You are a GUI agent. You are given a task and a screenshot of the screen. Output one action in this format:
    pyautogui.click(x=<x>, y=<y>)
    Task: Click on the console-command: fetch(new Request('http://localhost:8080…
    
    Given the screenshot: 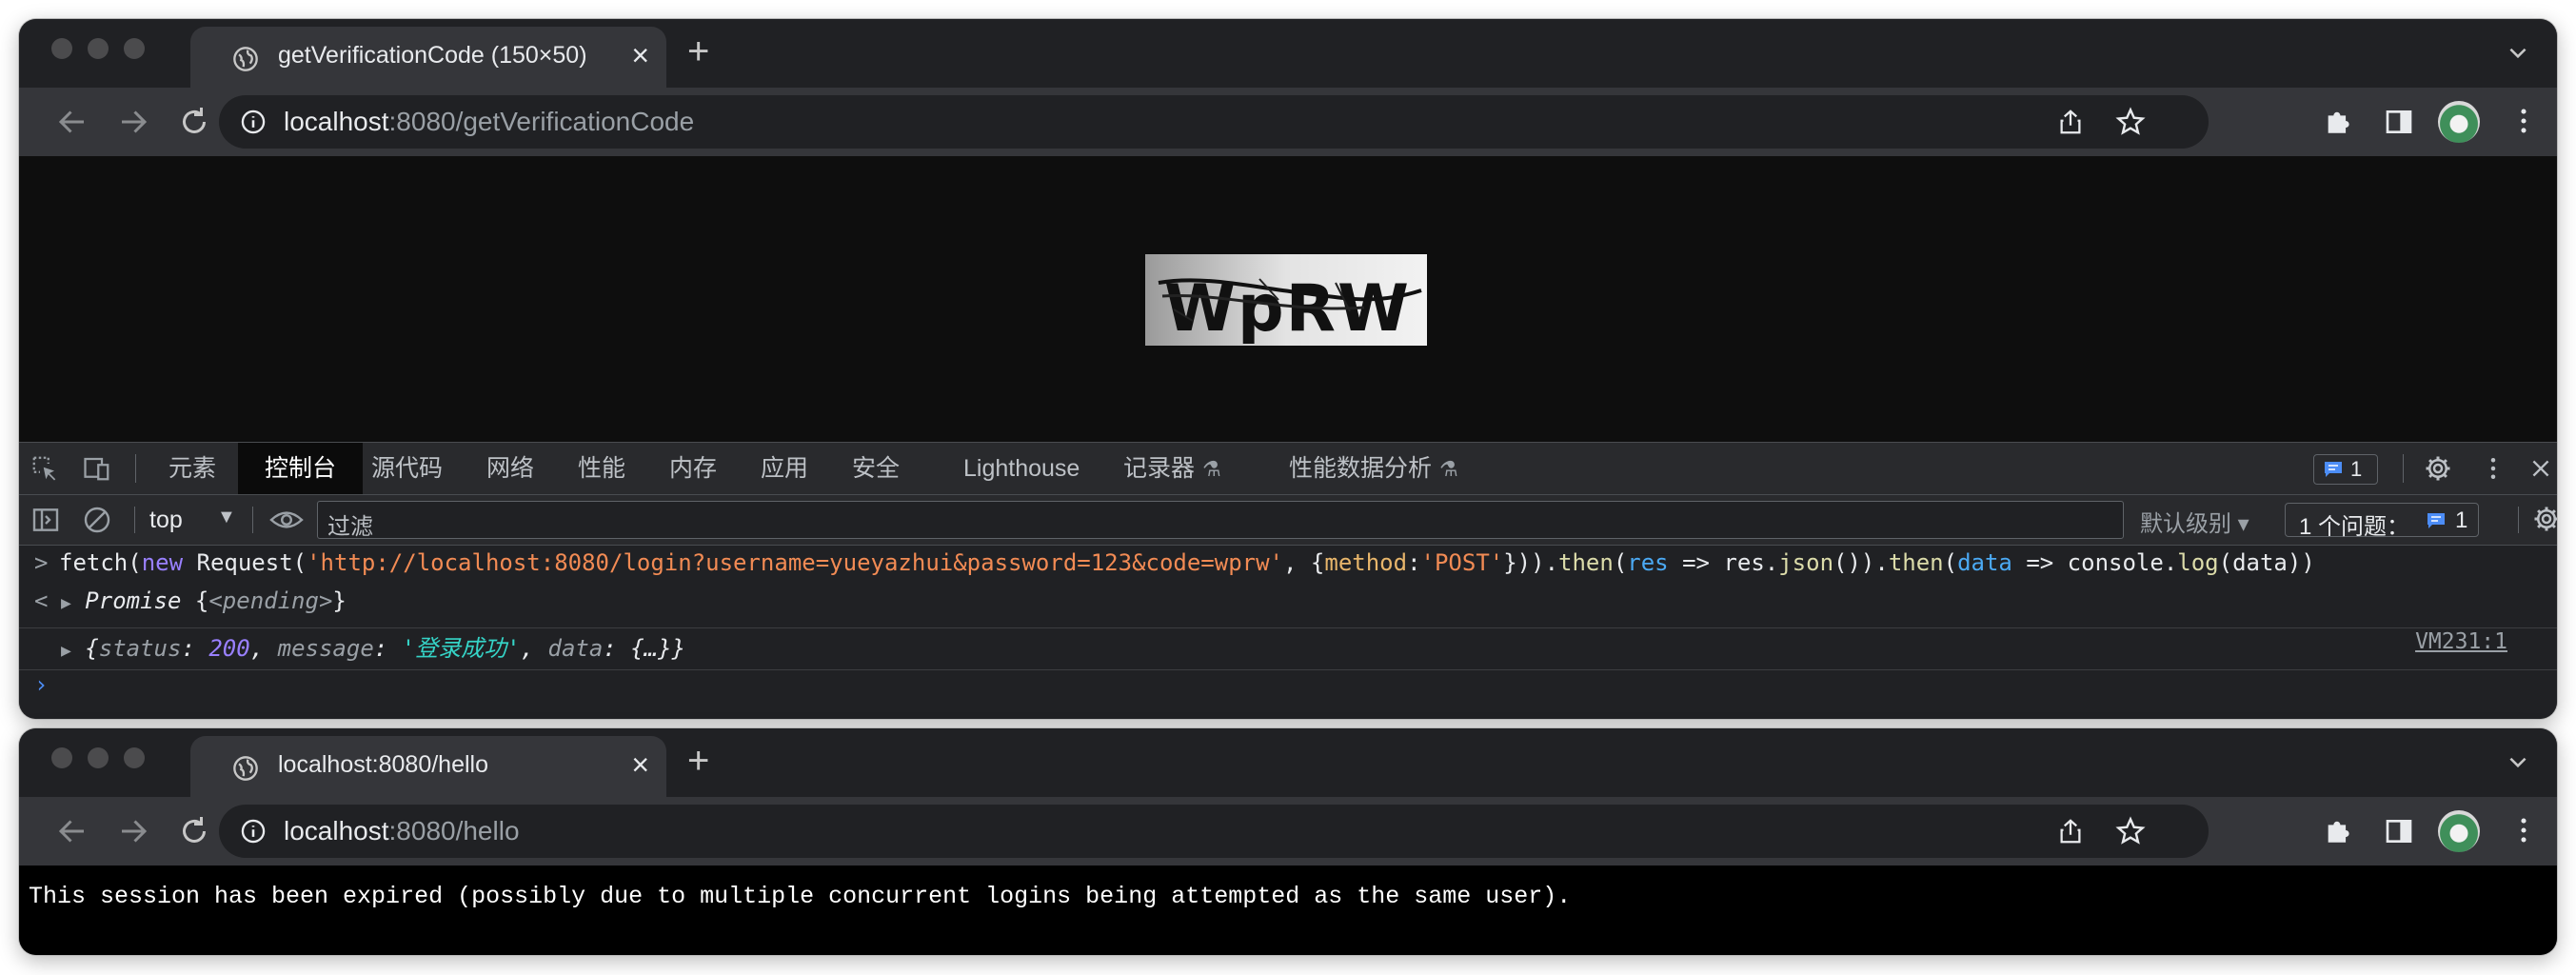 What is the action you would take?
    pyautogui.click(x=1187, y=562)
    